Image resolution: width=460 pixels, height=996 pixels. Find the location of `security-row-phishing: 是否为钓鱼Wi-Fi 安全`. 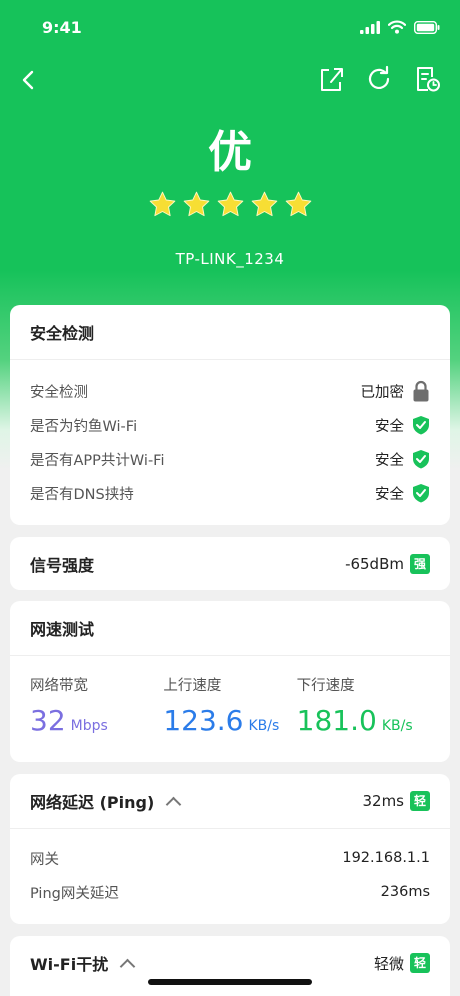

security-row-phishing: 是否为钓鱼Wi-Fi 安全 is located at coordinates (230, 425).